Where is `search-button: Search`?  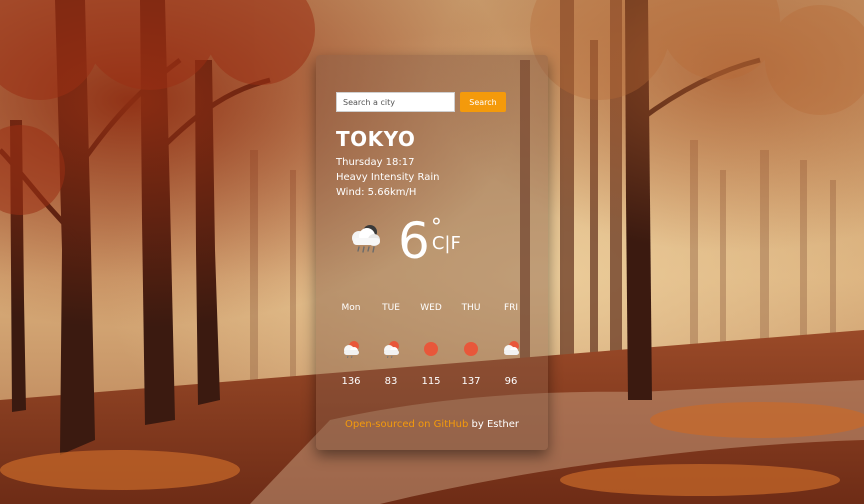
search-button: Search is located at coordinates (483, 102).